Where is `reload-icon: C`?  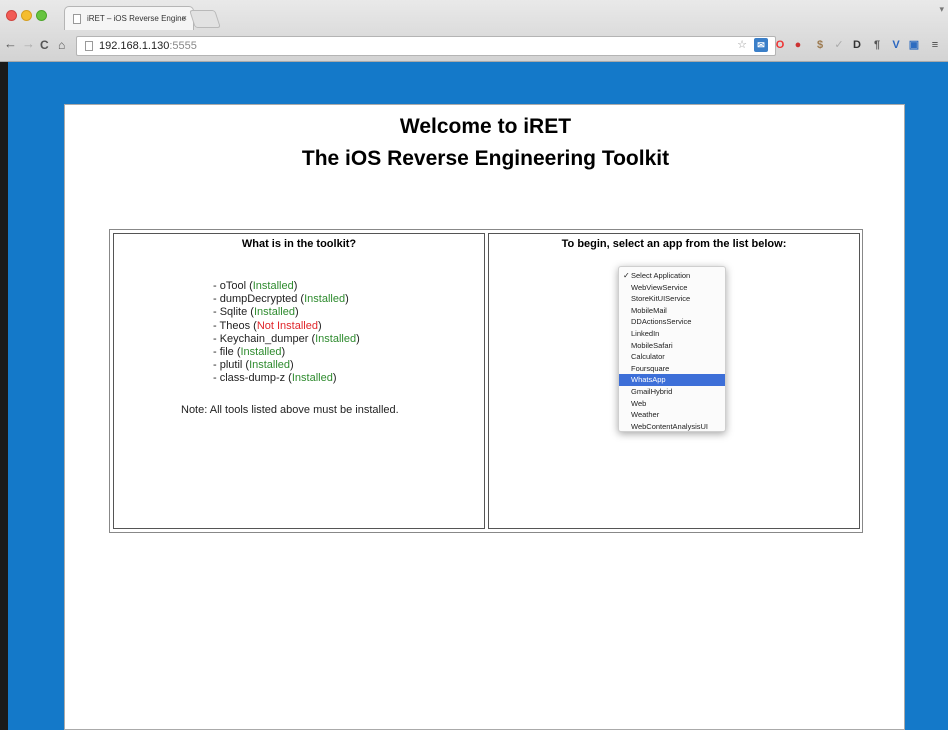
reload-icon: C is located at coordinates (44, 45).